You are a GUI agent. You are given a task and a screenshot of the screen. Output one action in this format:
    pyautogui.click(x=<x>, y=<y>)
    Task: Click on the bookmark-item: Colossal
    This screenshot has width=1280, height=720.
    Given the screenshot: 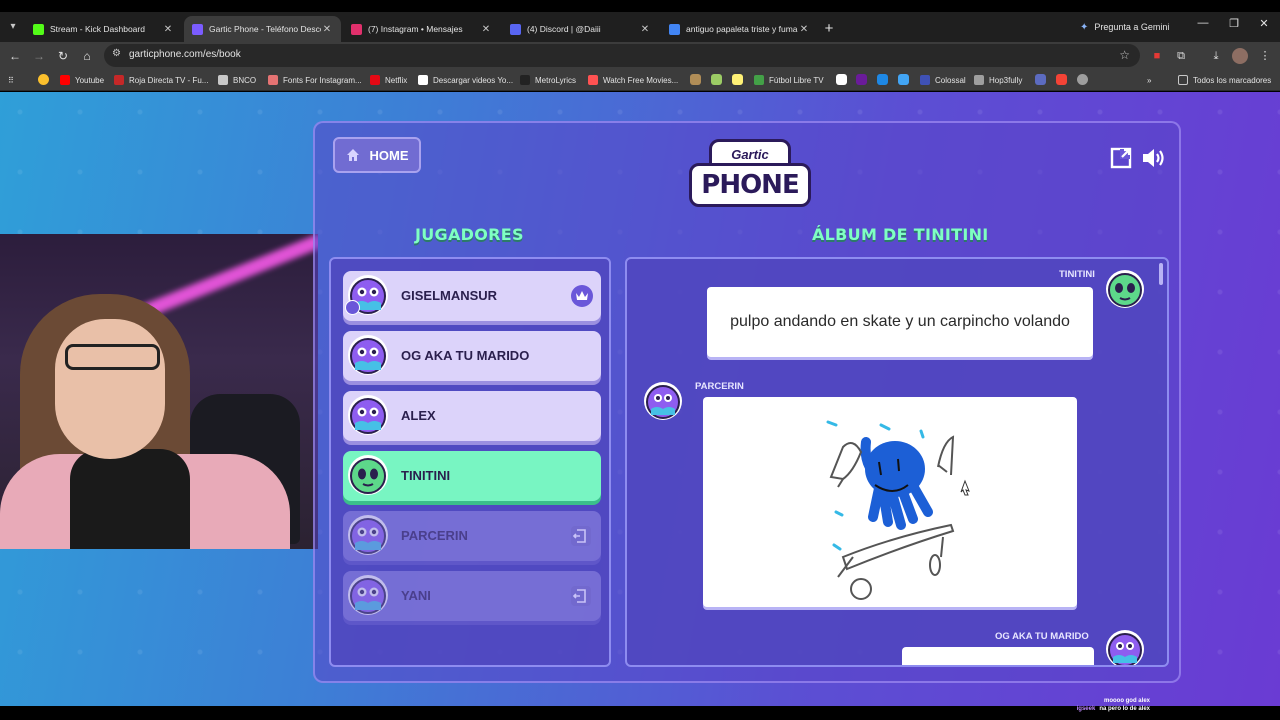 What is the action you would take?
    pyautogui.click(x=943, y=80)
    